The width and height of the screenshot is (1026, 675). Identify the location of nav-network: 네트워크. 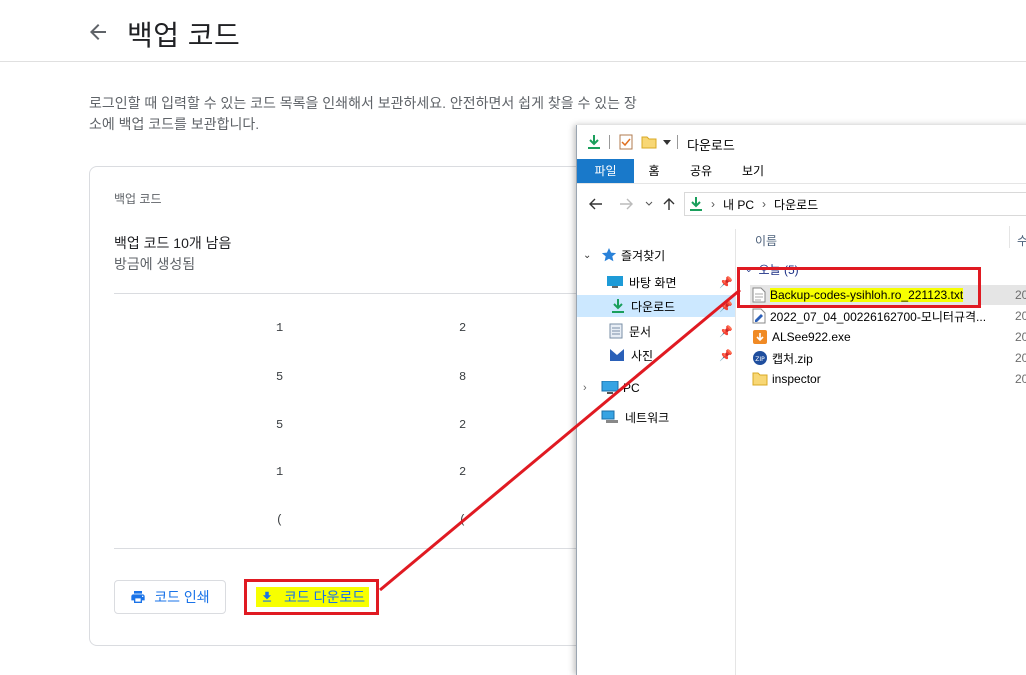
(635, 417).